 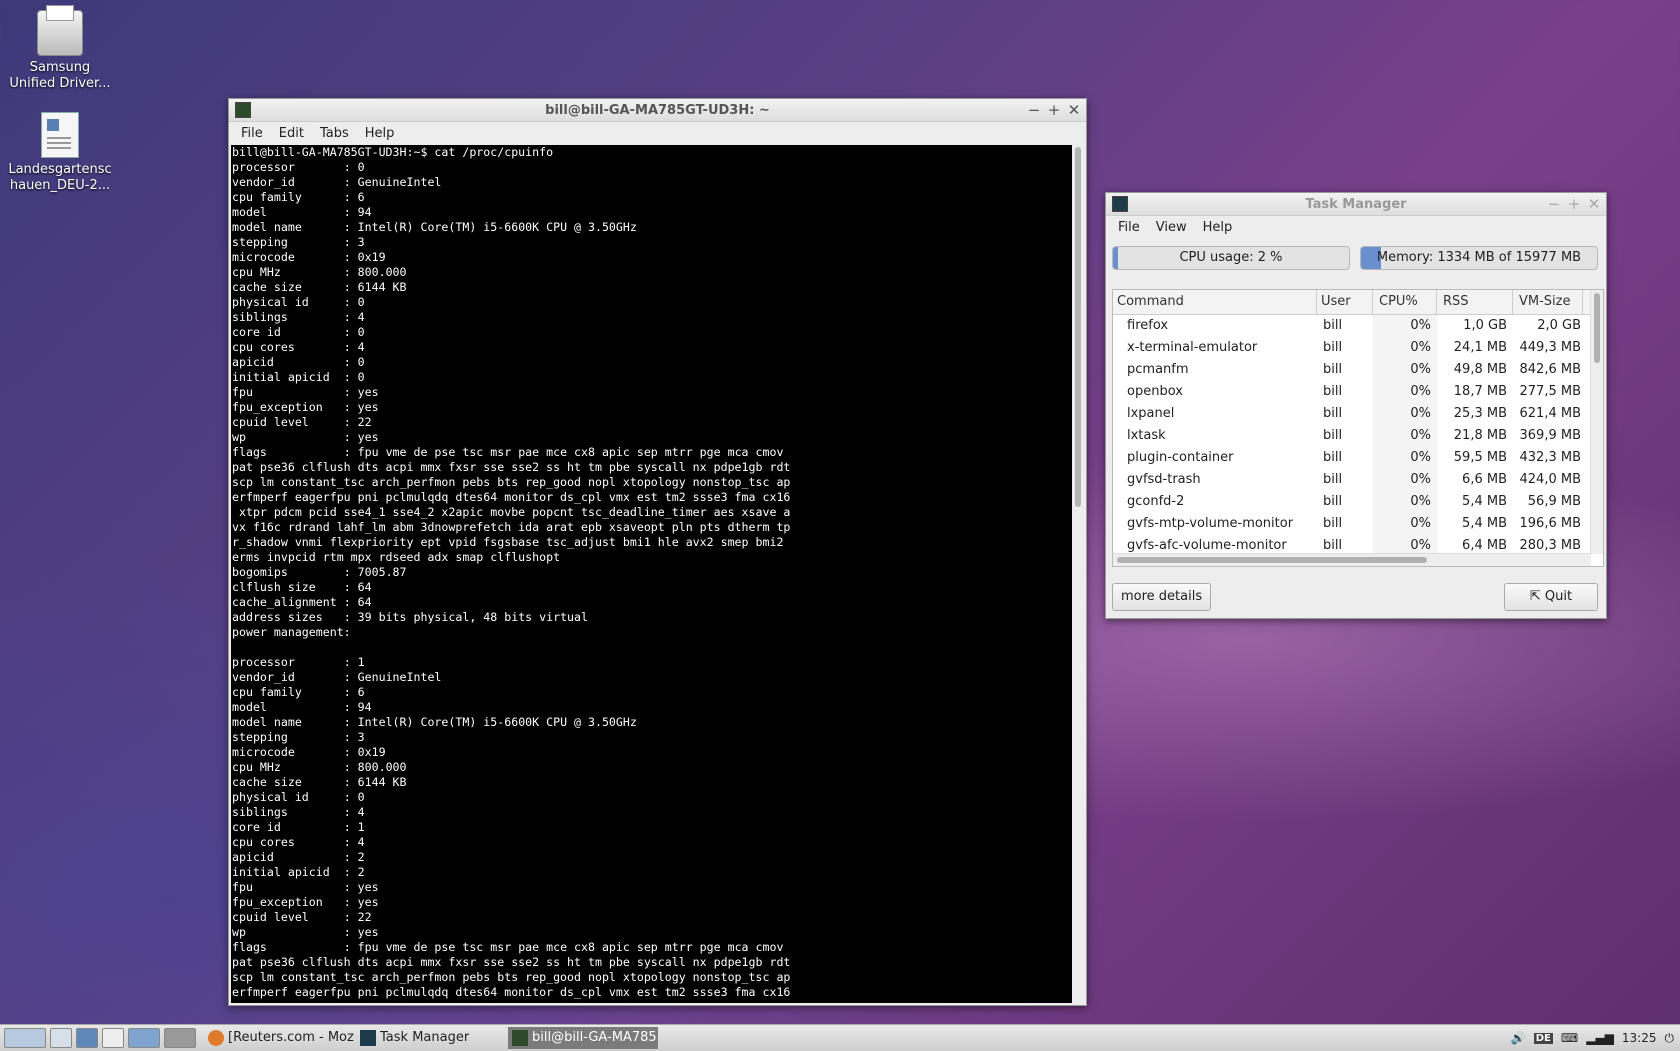 I want to click on task-manager-icon, so click(x=368, y=1038).